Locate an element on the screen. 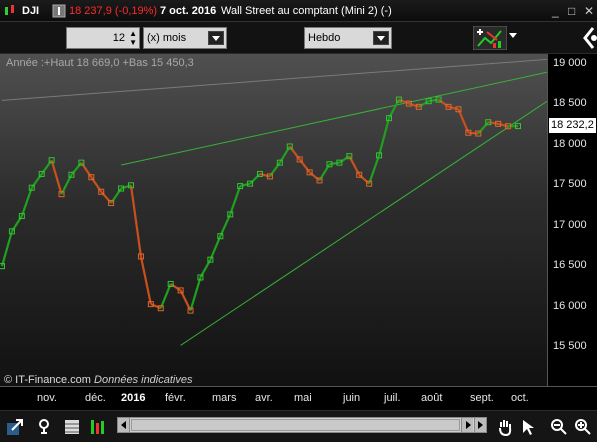  watermark-source: © IT-Finance.com is located at coordinates (47, 380).